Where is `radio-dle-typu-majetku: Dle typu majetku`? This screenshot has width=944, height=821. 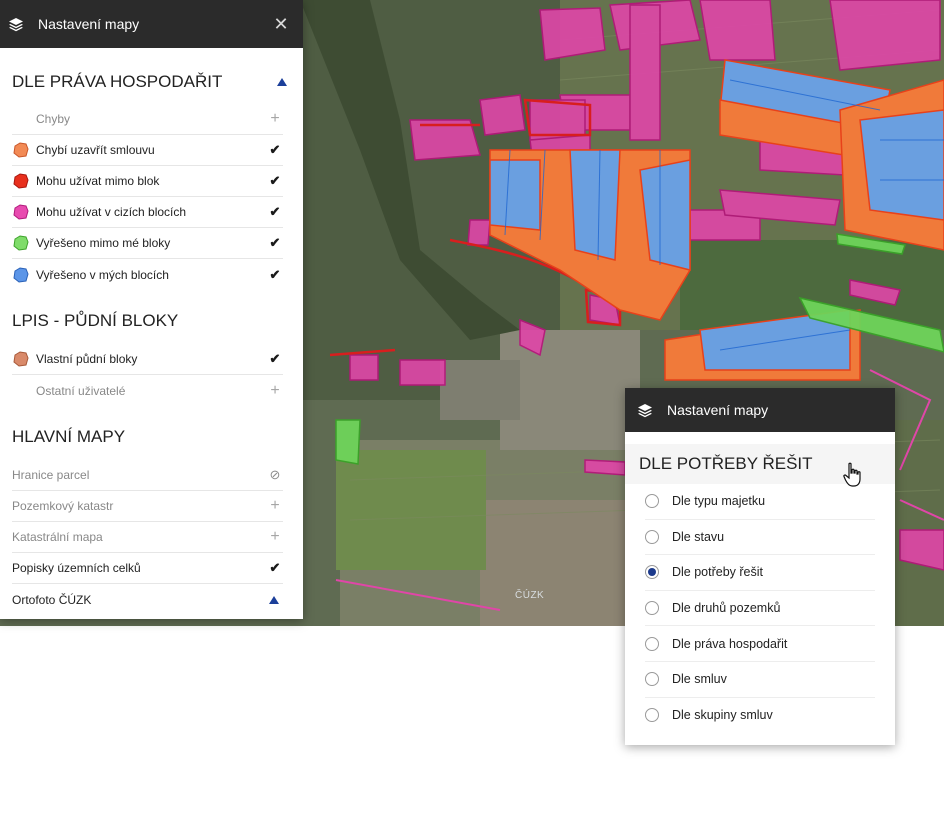
radio-dle-typu-majetku: Dle typu majetku is located at coordinates (760, 502).